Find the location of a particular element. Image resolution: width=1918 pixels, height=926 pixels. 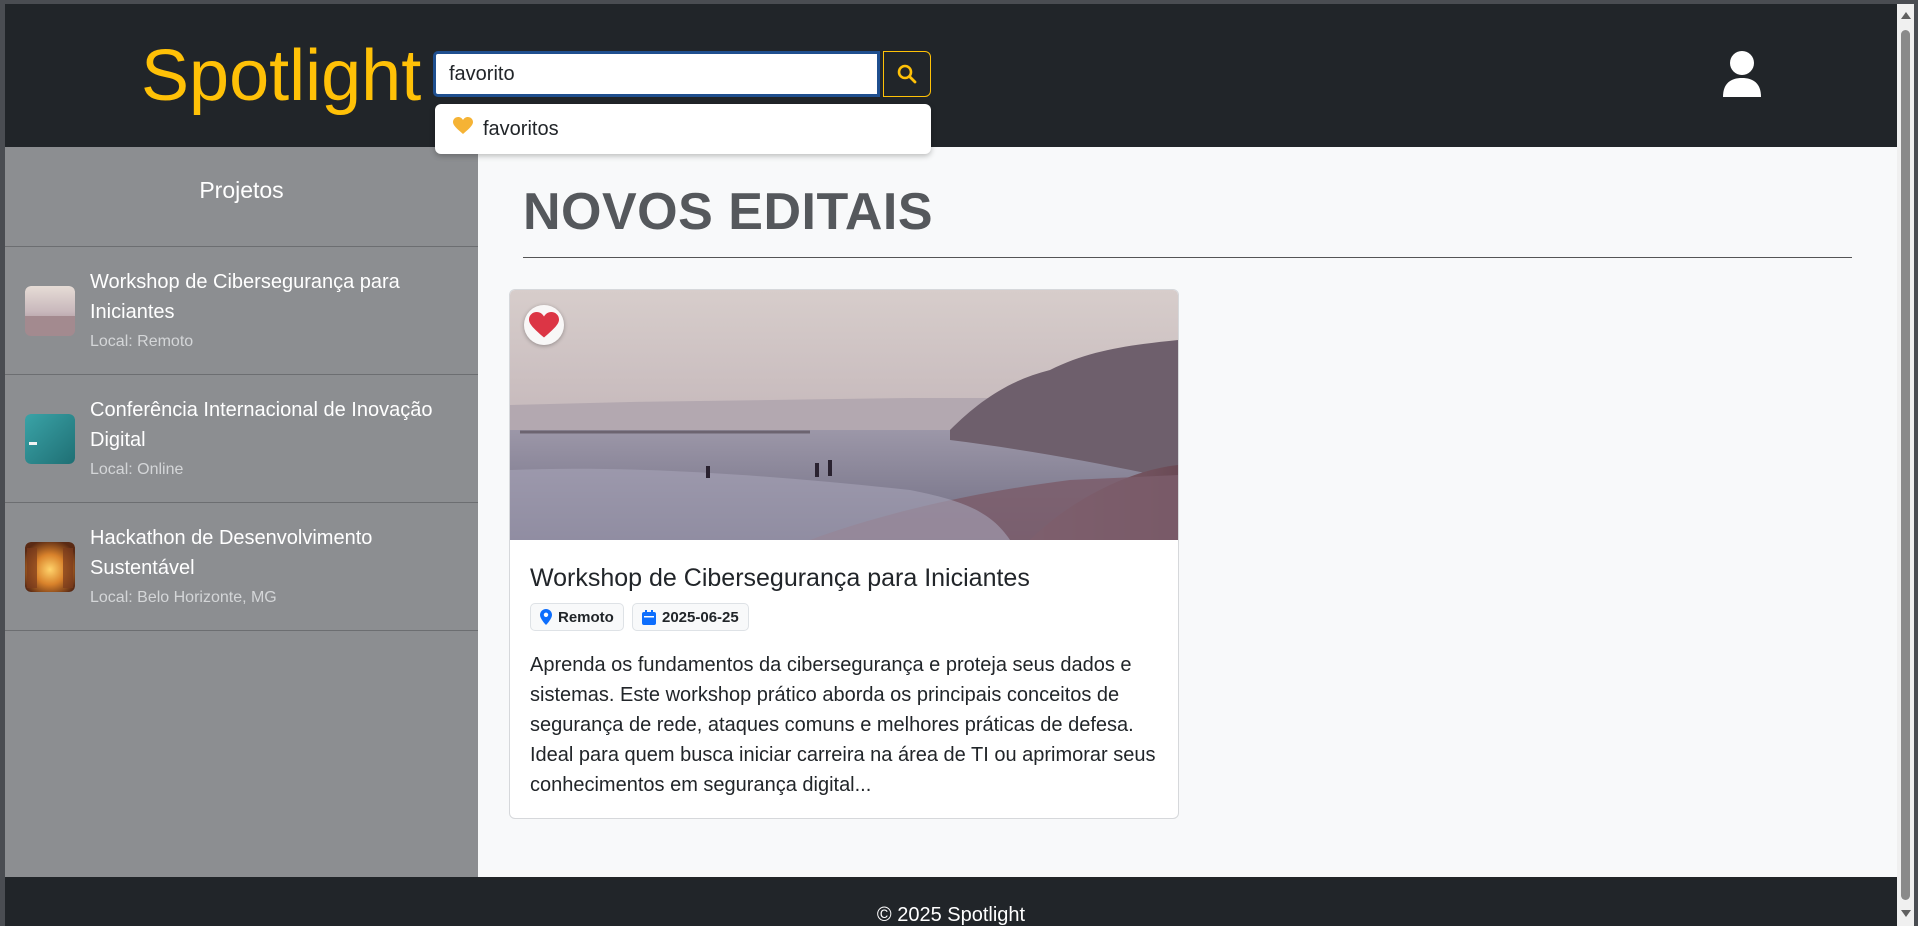

project-location: Local: Belo Horizonte, MG is located at coordinates (183, 597).